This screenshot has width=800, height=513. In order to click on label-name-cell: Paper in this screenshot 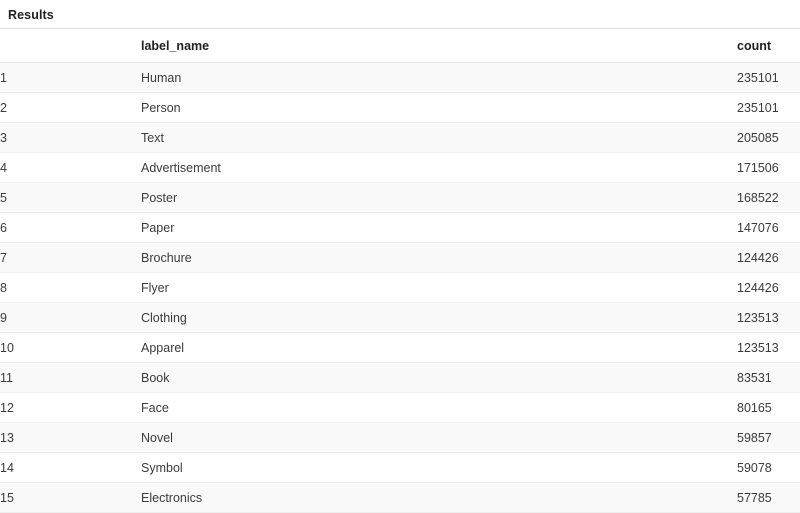, I will do `click(439, 227)`.